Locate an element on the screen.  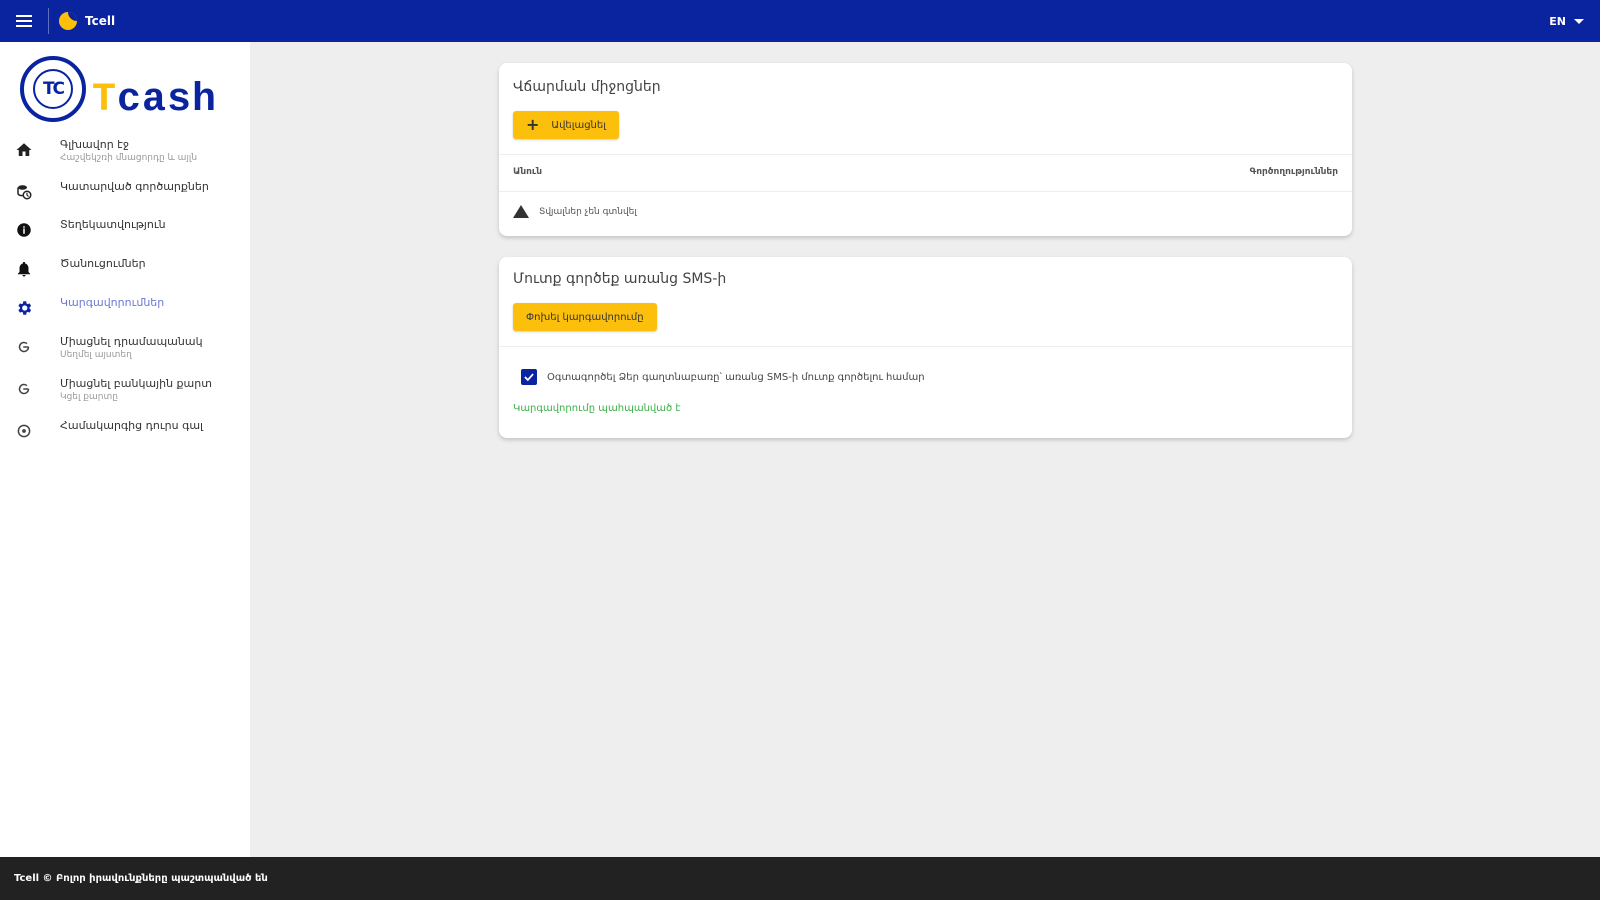
brand-name: Tcell is located at coordinates (100, 21).